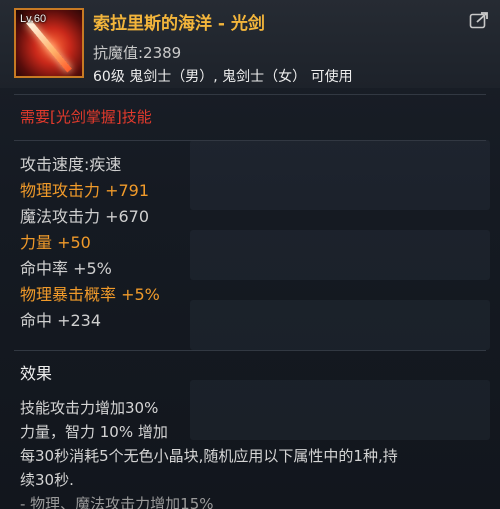  Describe the element at coordinates (66, 268) in the screenshot. I see `stat-hit-rate: 命中率 +5%` at that location.